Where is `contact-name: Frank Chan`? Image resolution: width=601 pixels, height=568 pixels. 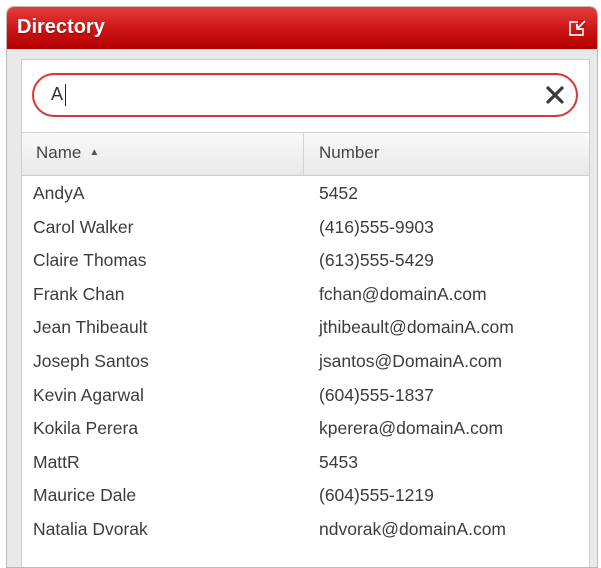 contact-name: Frank Chan is located at coordinates (79, 293).